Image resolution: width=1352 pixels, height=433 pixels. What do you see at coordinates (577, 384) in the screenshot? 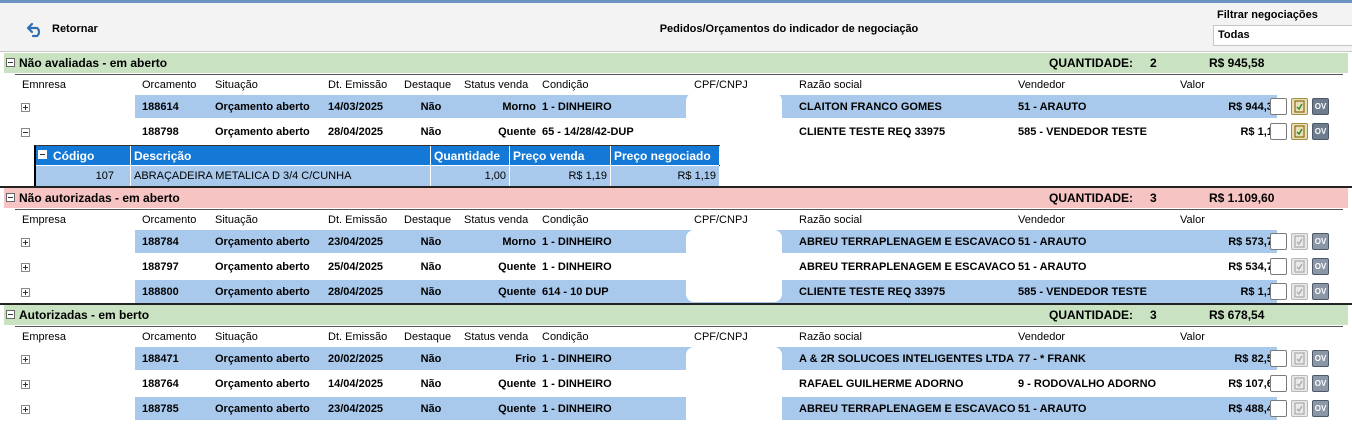
I see `cell-condicao: 1 - DINHEIRO` at bounding box center [577, 384].